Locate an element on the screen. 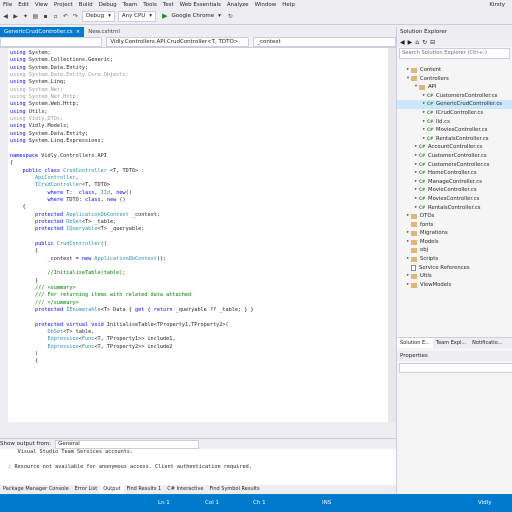 This screenshot has height=512, width=512. project-dropdown is located at coordinates (51, 42).